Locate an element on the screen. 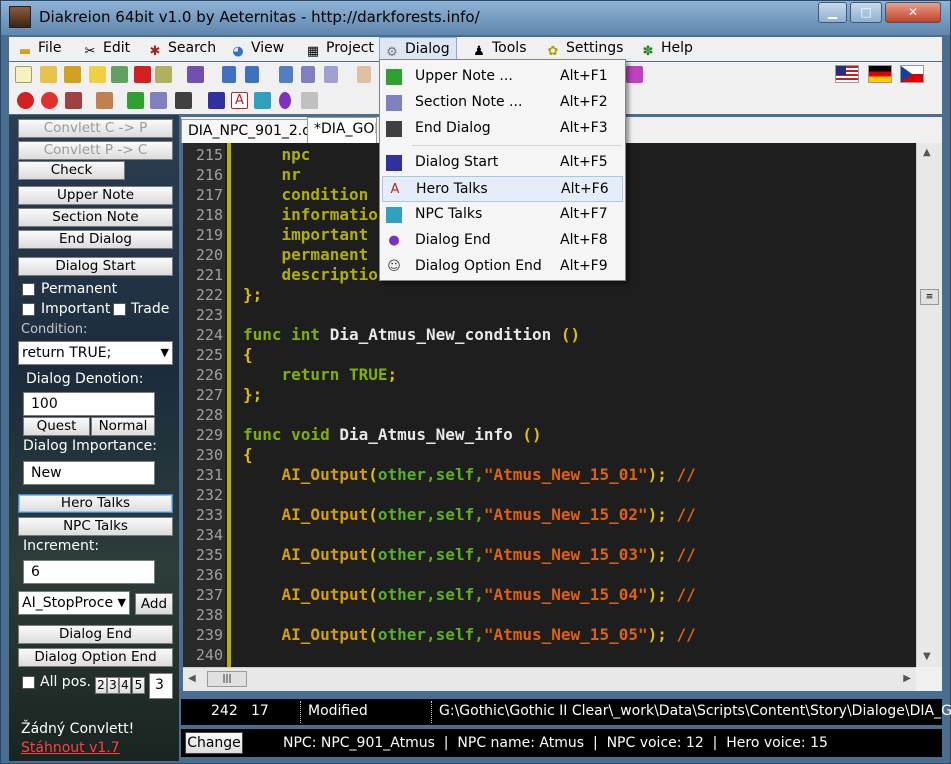 Image resolution: width=951 pixels, height=764 pixels. cut-icon is located at coordinates (286, 74).